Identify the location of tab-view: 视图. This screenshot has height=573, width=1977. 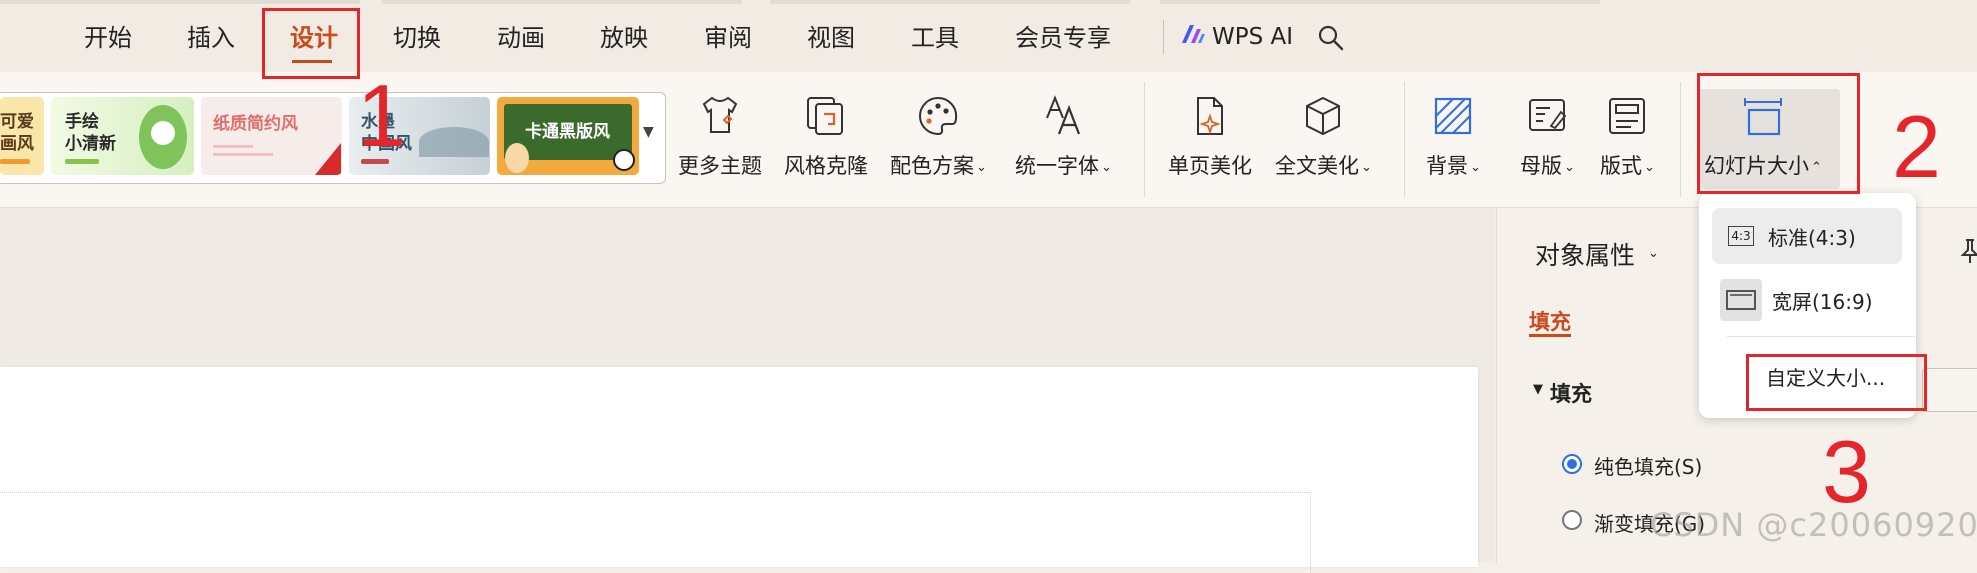
(831, 38).